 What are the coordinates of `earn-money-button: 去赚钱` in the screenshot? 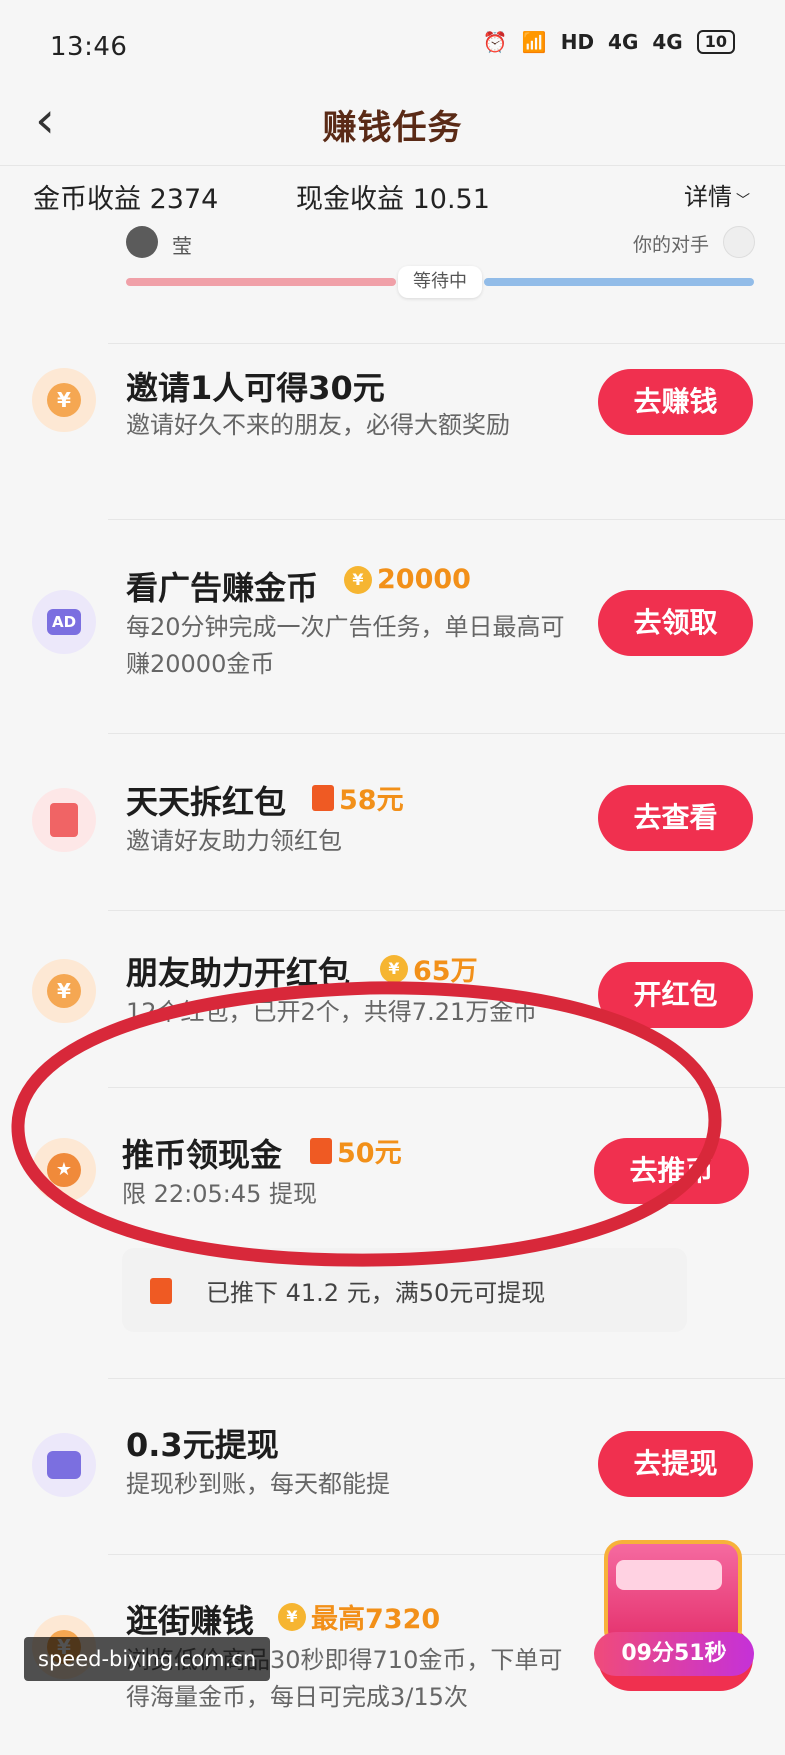 It's located at (675, 402).